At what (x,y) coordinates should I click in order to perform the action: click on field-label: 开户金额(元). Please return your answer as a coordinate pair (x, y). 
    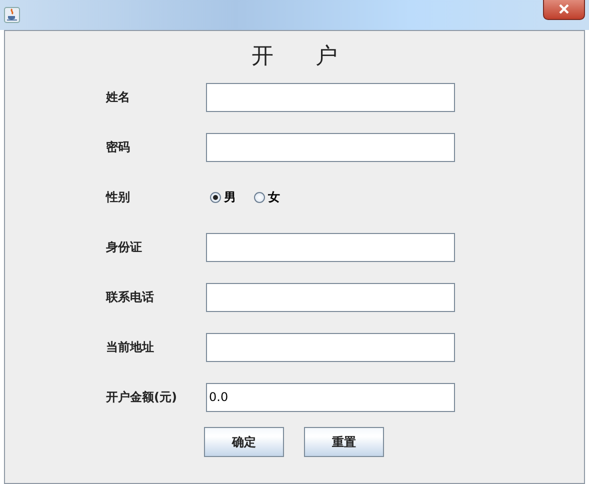
    Looking at the image, I should click on (142, 397).